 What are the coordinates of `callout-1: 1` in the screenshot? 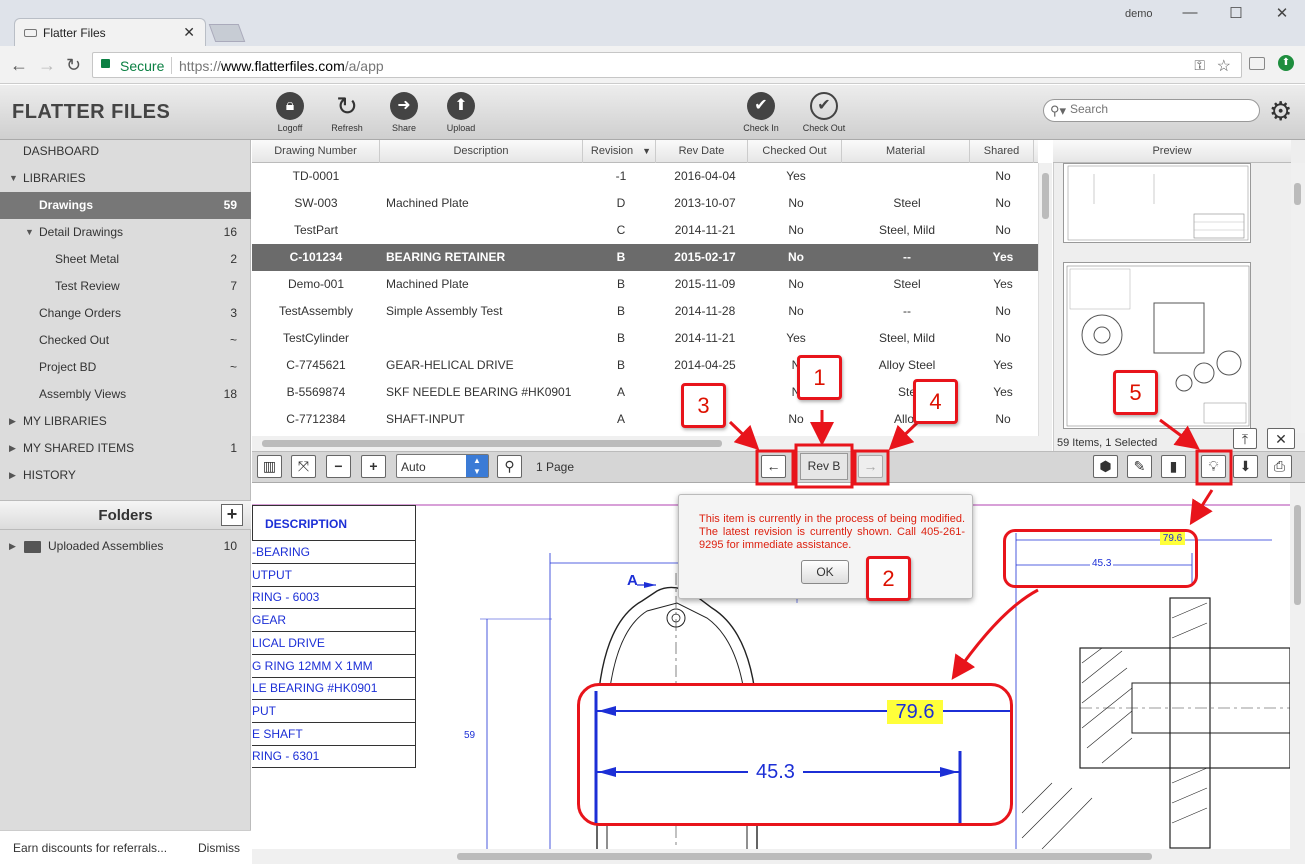 It's located at (819, 377).